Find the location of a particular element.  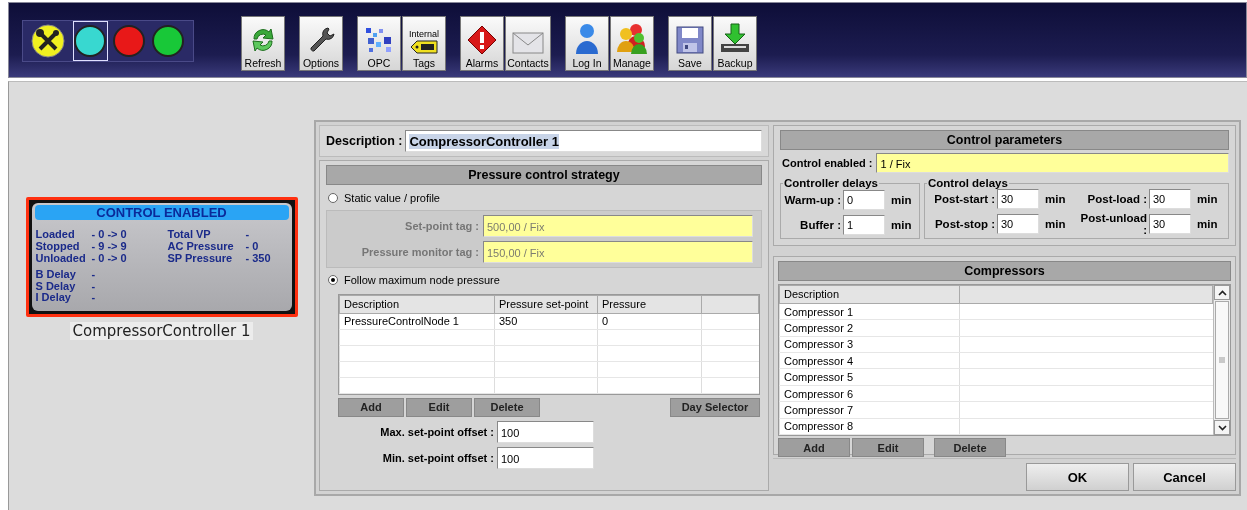

controller-name: CompressorController 1 is located at coordinates (161, 331).